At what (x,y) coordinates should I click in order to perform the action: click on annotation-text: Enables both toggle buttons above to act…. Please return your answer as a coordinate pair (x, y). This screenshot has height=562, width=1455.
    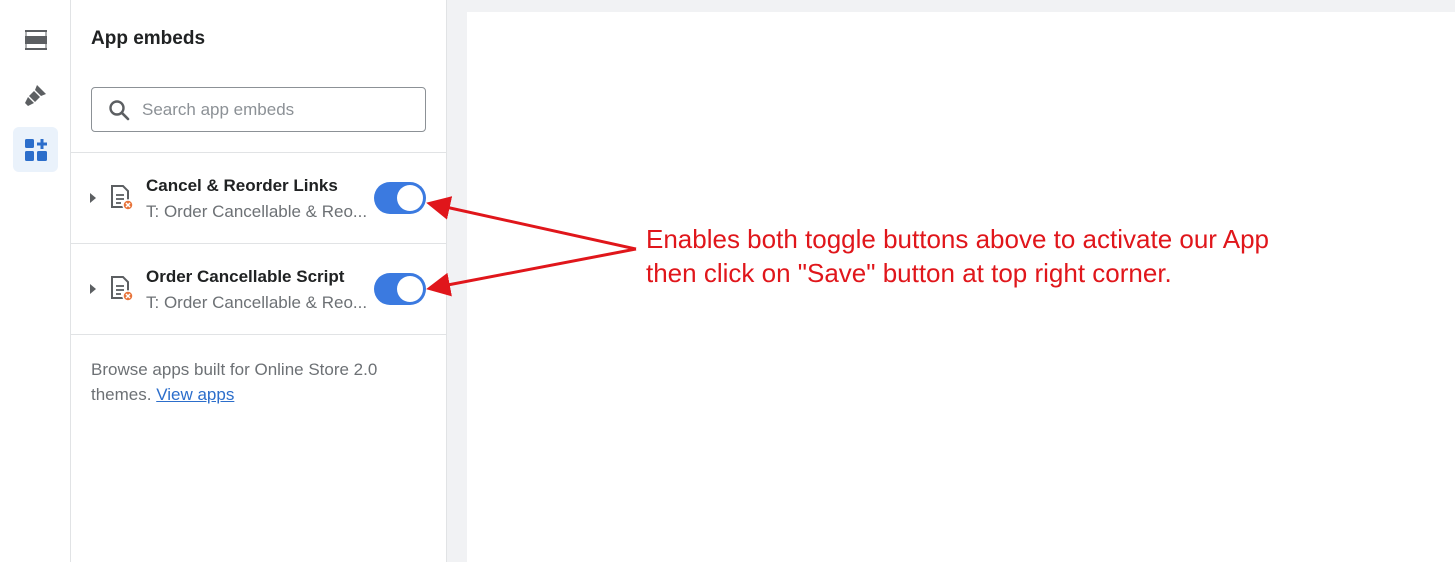
    Looking at the image, I should click on (957, 256).